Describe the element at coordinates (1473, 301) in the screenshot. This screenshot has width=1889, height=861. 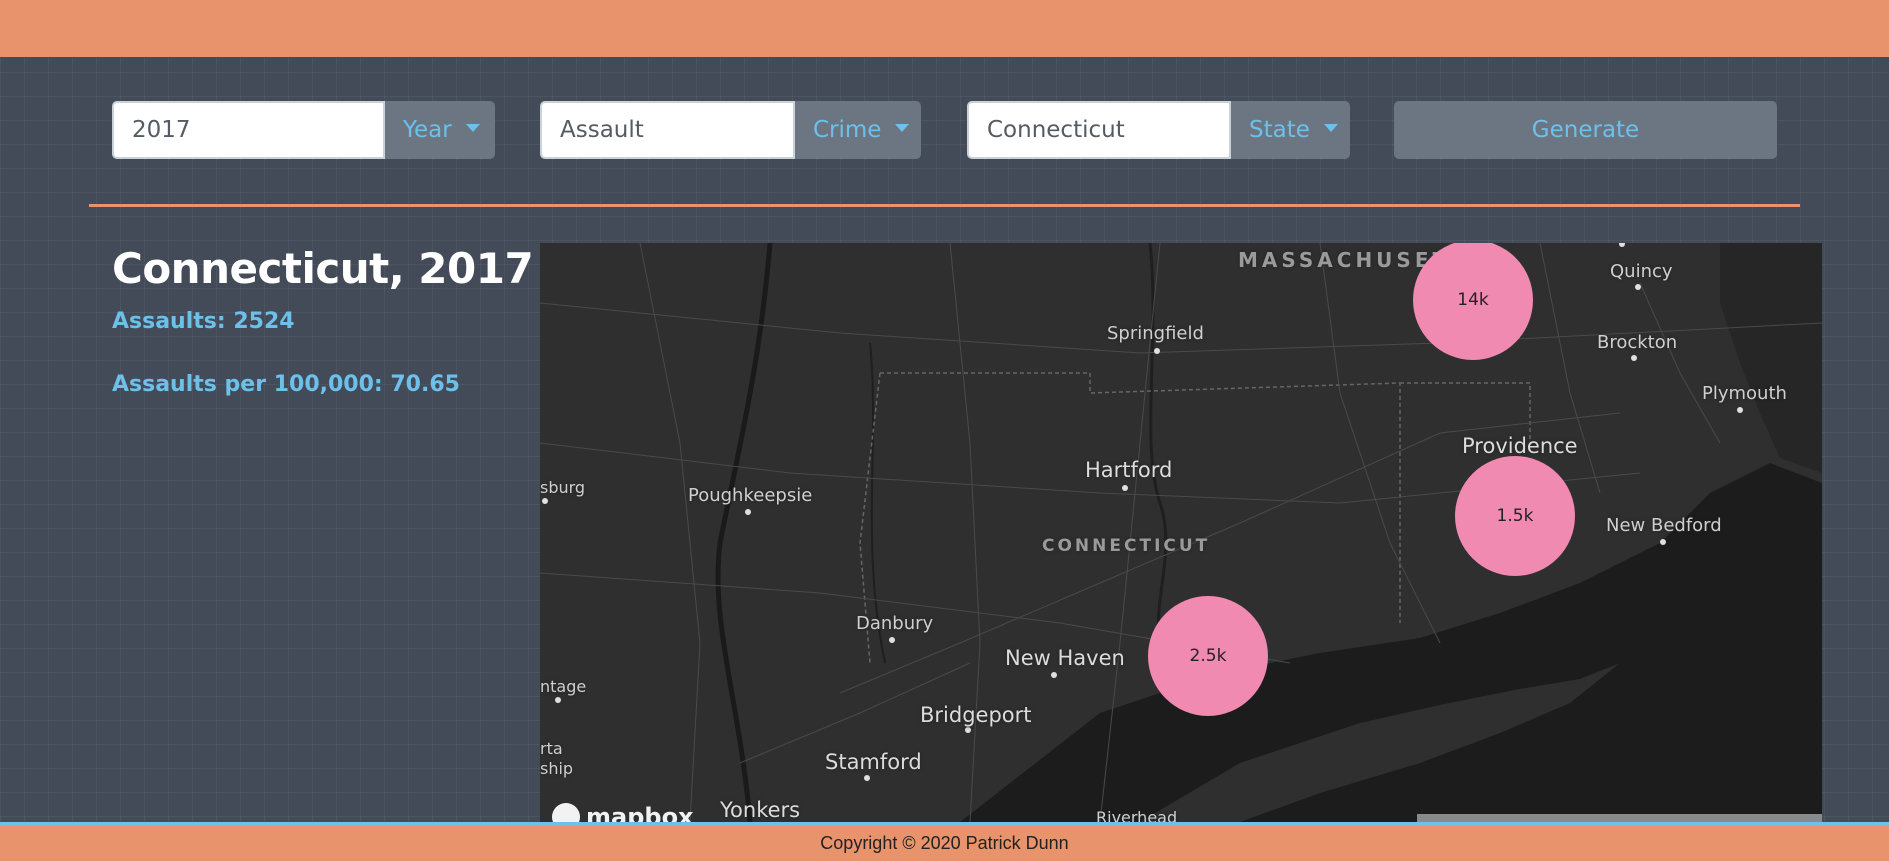
I see `map-cluster-marker: 14k` at that location.